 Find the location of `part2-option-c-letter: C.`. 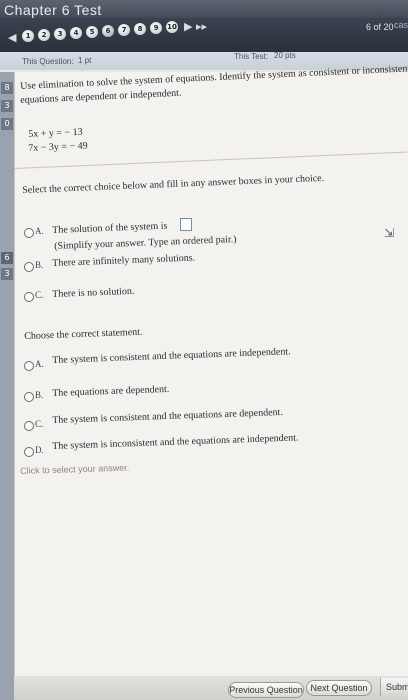

part2-option-c-letter: C. is located at coordinates (39, 424).